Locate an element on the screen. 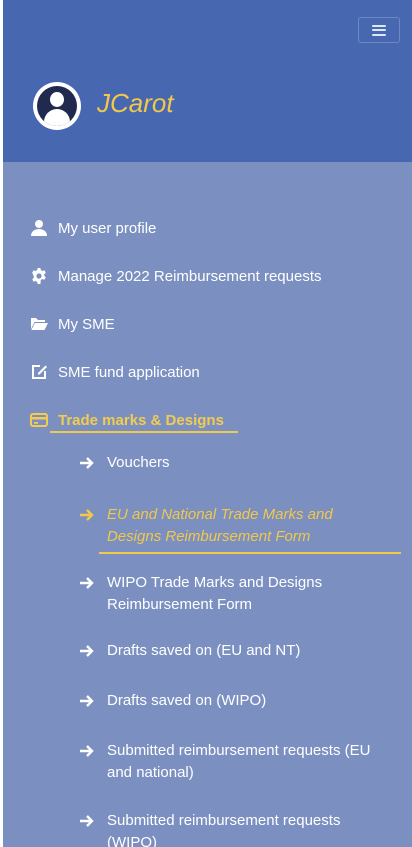  gear-icon is located at coordinates (39, 276).